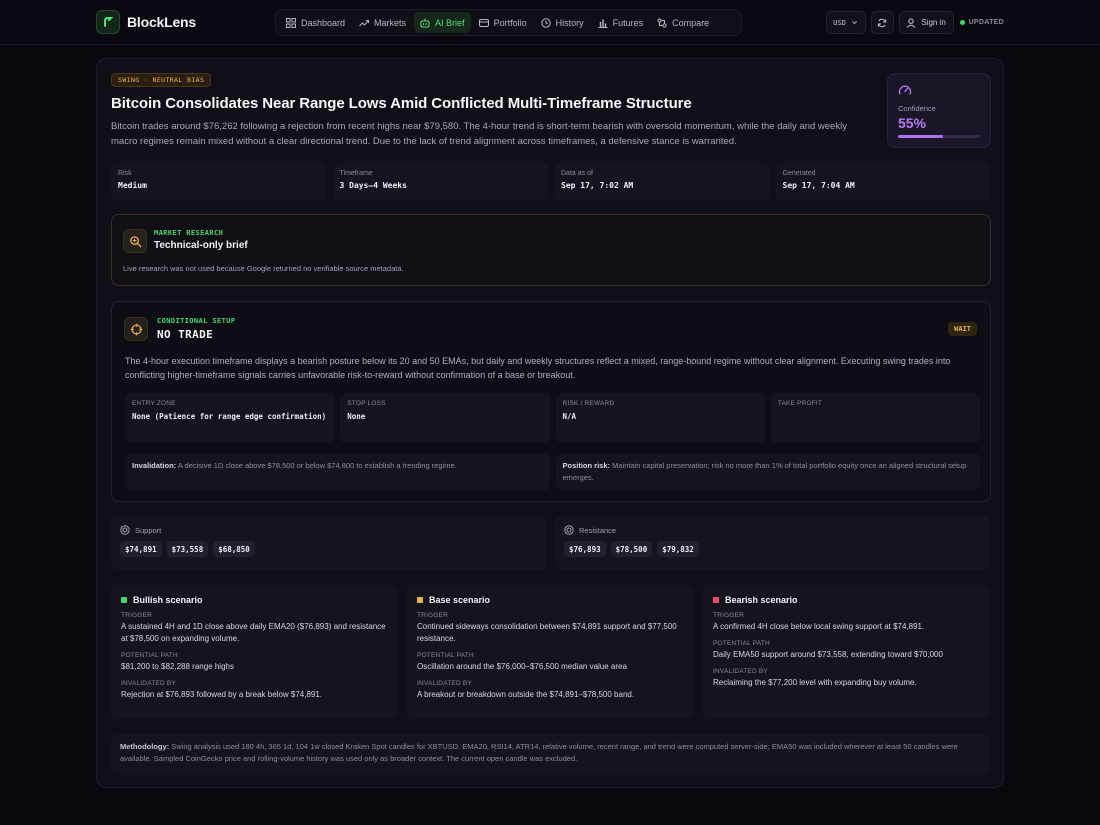 This screenshot has width=1100, height=825. Describe the element at coordinates (577, 173) in the screenshot. I see `meta-key: Data as of` at that location.